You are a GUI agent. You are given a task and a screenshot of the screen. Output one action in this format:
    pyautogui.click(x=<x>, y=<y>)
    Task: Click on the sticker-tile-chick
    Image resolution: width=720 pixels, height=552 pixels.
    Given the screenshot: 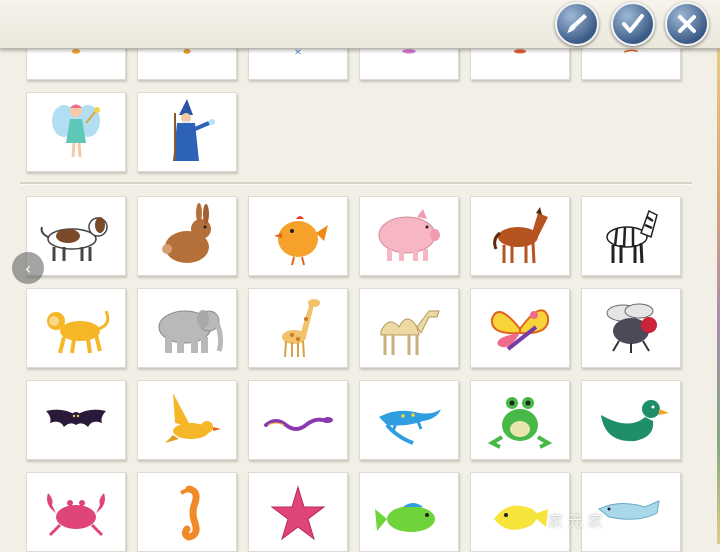 What is the action you would take?
    pyautogui.click(x=298, y=236)
    